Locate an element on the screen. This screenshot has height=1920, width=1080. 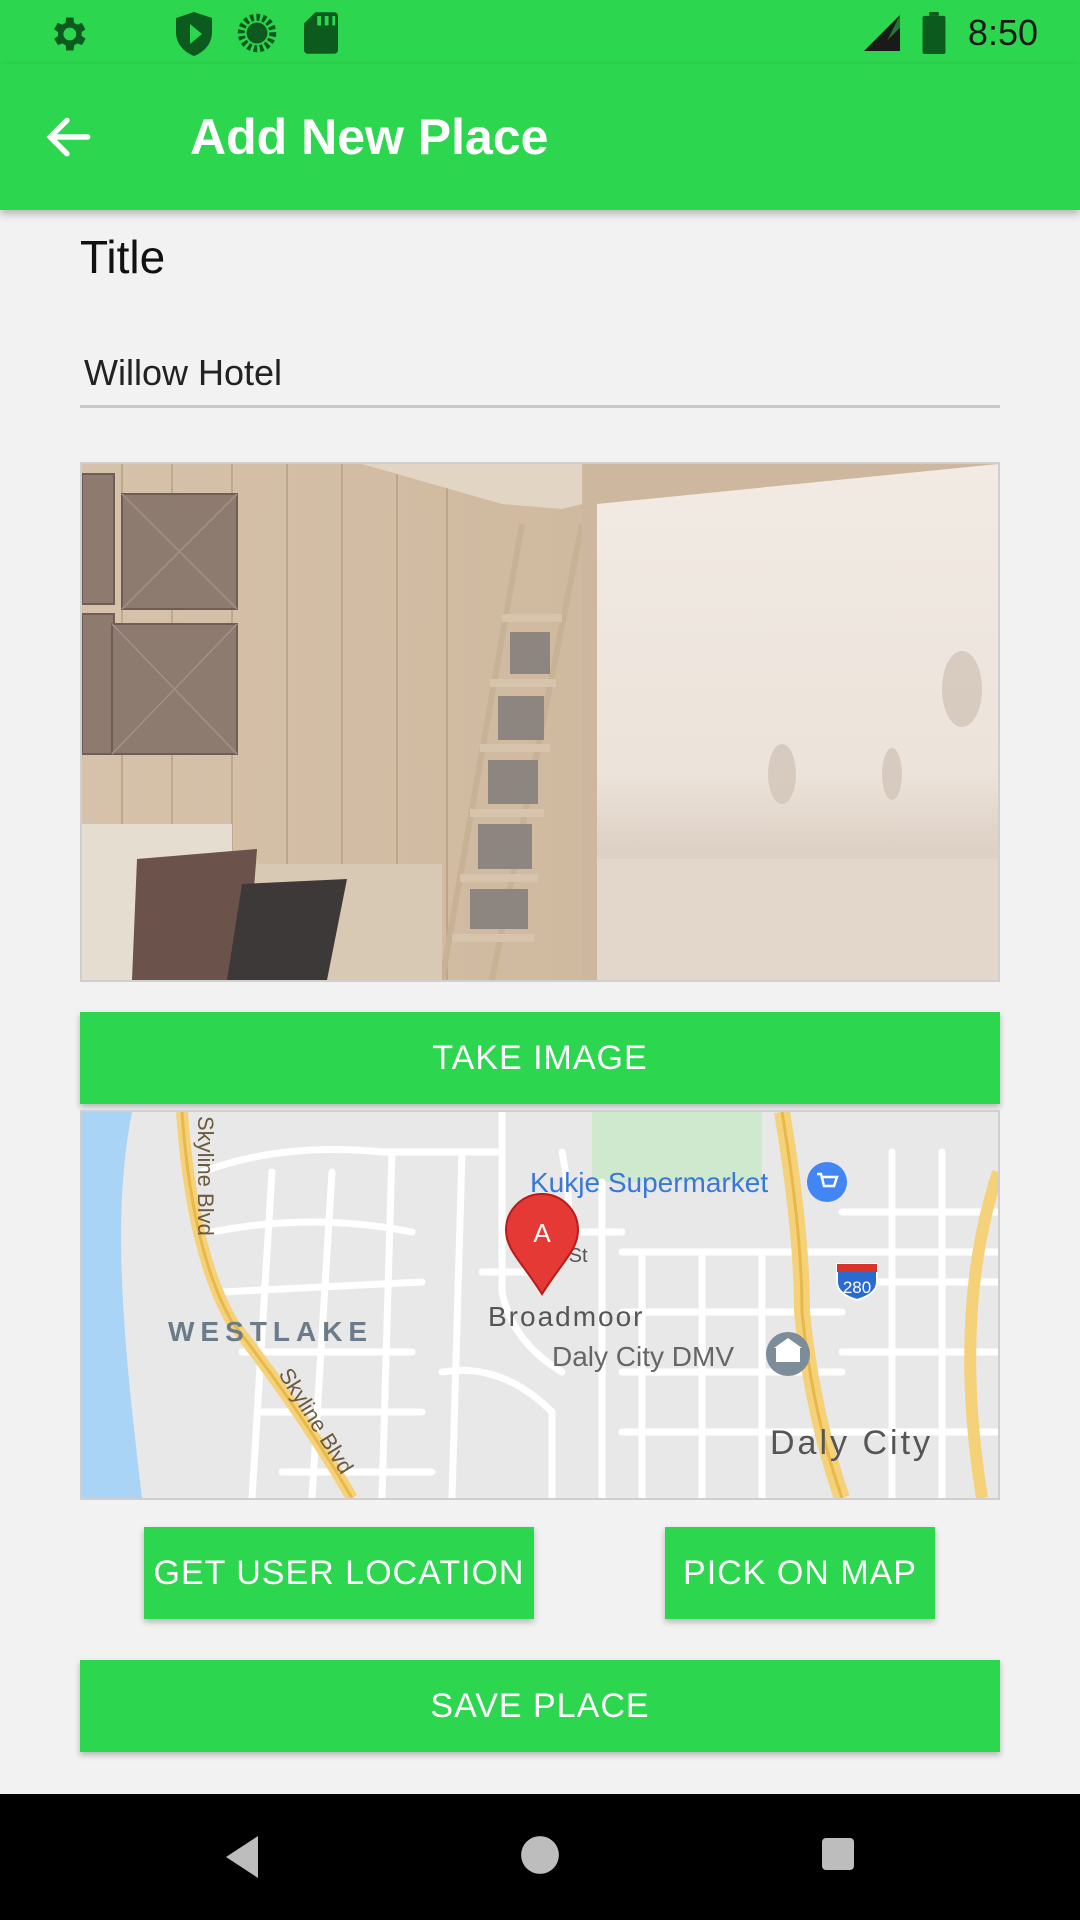
battery-icon is located at coordinates (934, 33).